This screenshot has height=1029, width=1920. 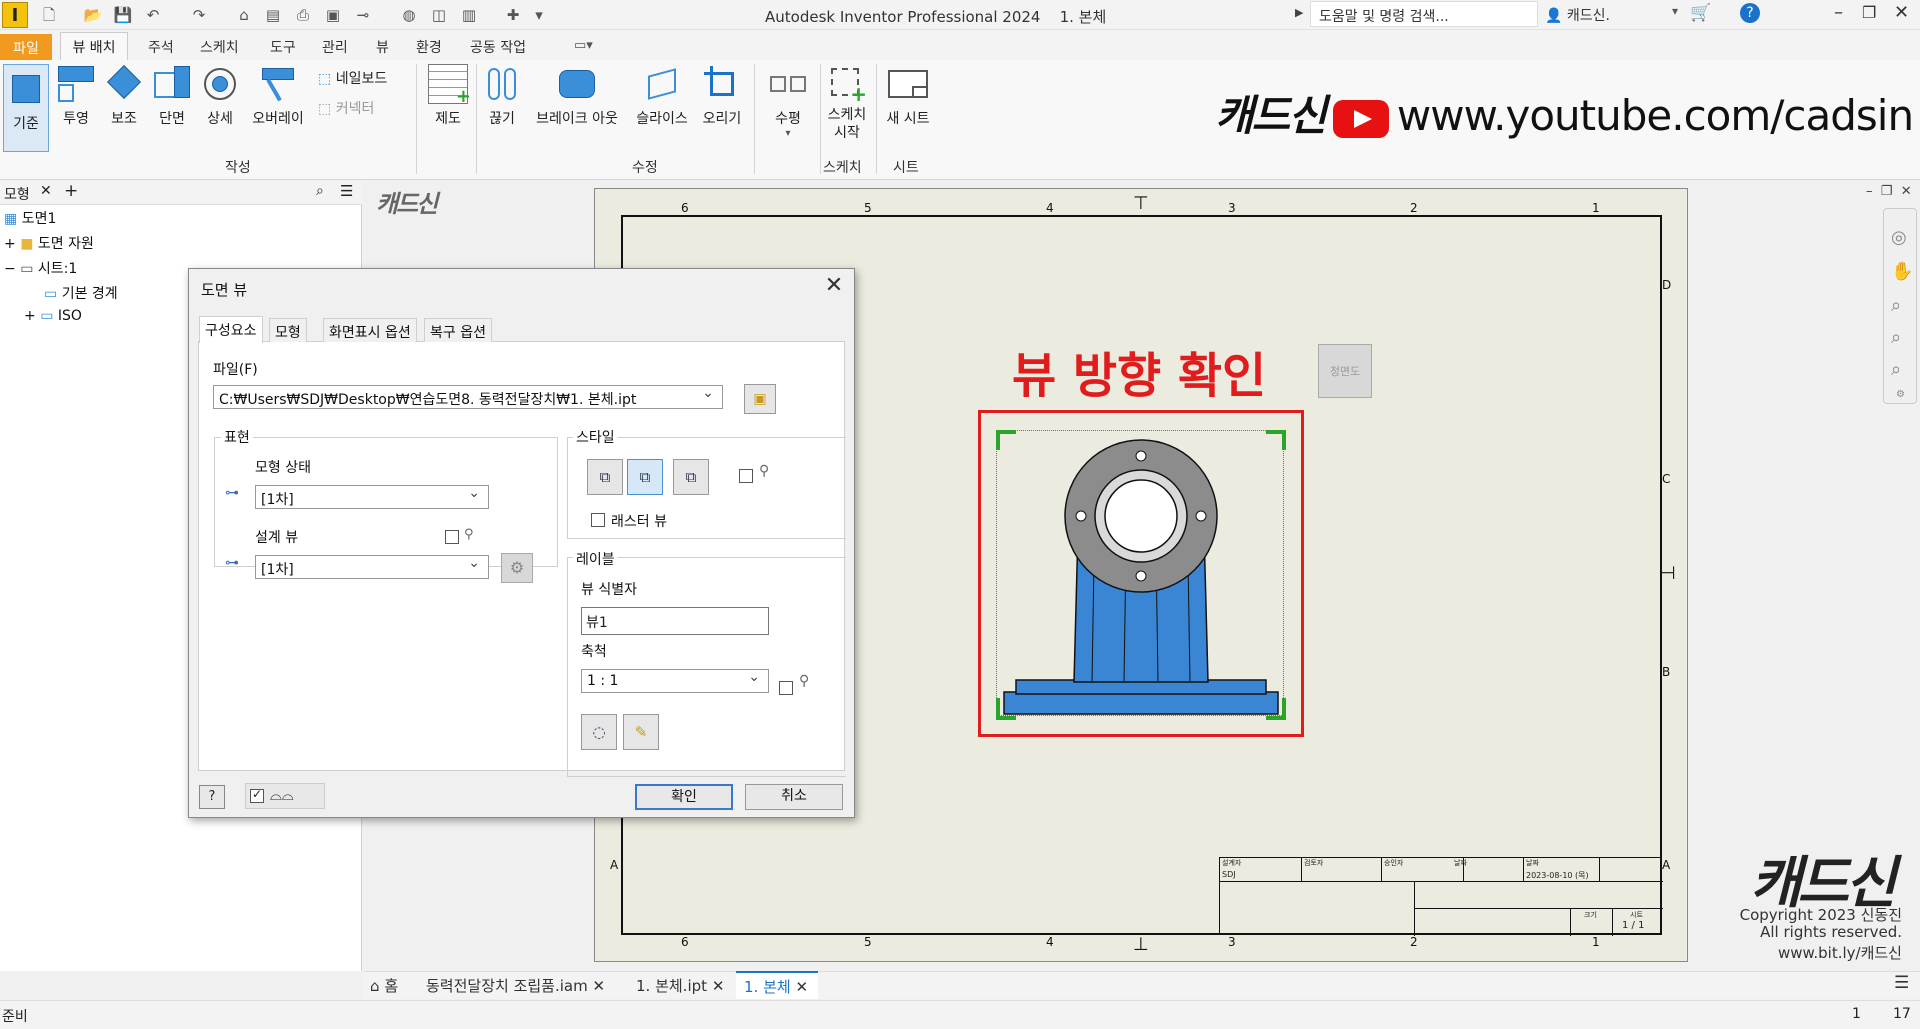 What do you see at coordinates (788, 101) in the screenshot?
I see `align-horizontal-button: 수평 ▾` at bounding box center [788, 101].